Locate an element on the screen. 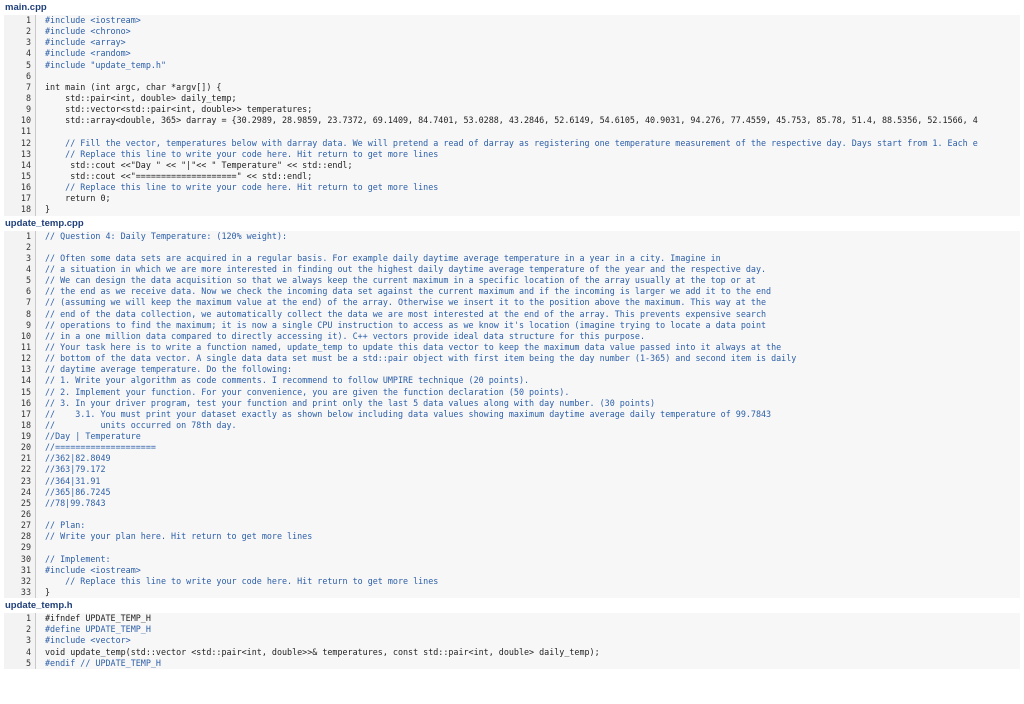  line-text: #include "update_temp.h" is located at coordinates (528, 65).